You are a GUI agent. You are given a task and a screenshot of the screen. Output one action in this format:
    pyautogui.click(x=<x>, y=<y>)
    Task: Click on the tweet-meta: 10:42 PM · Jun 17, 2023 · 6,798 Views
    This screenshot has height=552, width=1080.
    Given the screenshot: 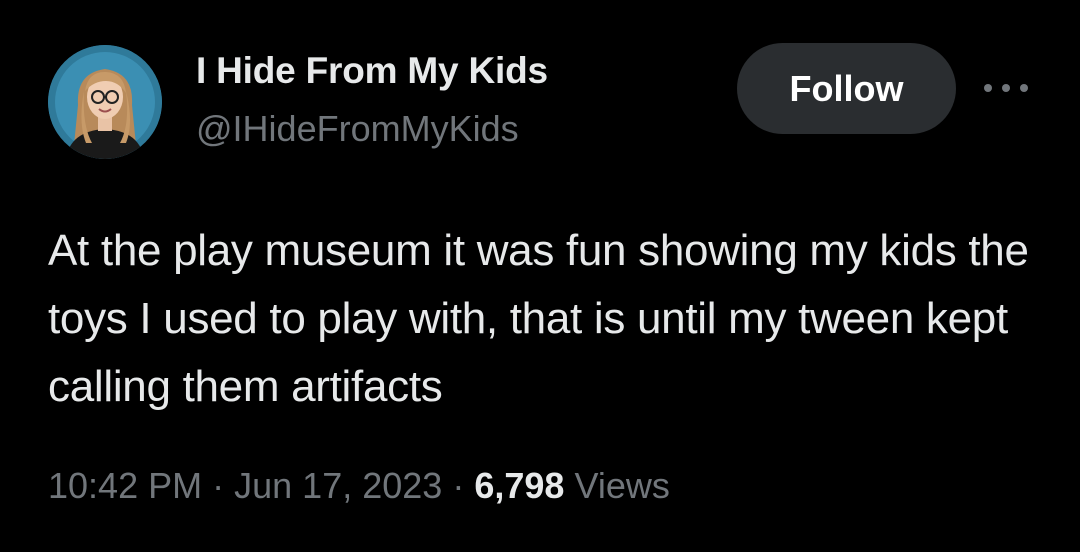 What is the action you would take?
    pyautogui.click(x=359, y=486)
    